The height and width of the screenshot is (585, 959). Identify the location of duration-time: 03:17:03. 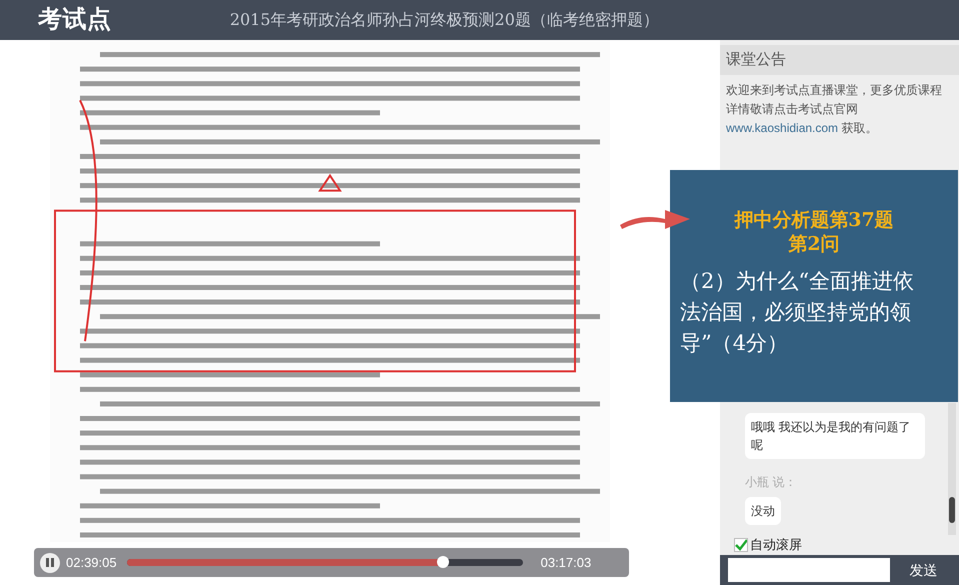
(566, 563).